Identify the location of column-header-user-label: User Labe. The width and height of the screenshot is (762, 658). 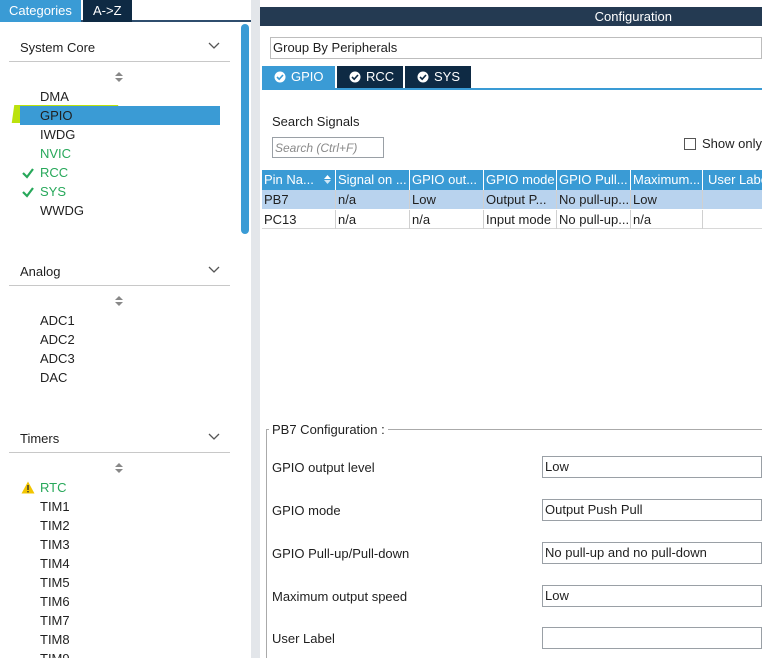
(732, 180).